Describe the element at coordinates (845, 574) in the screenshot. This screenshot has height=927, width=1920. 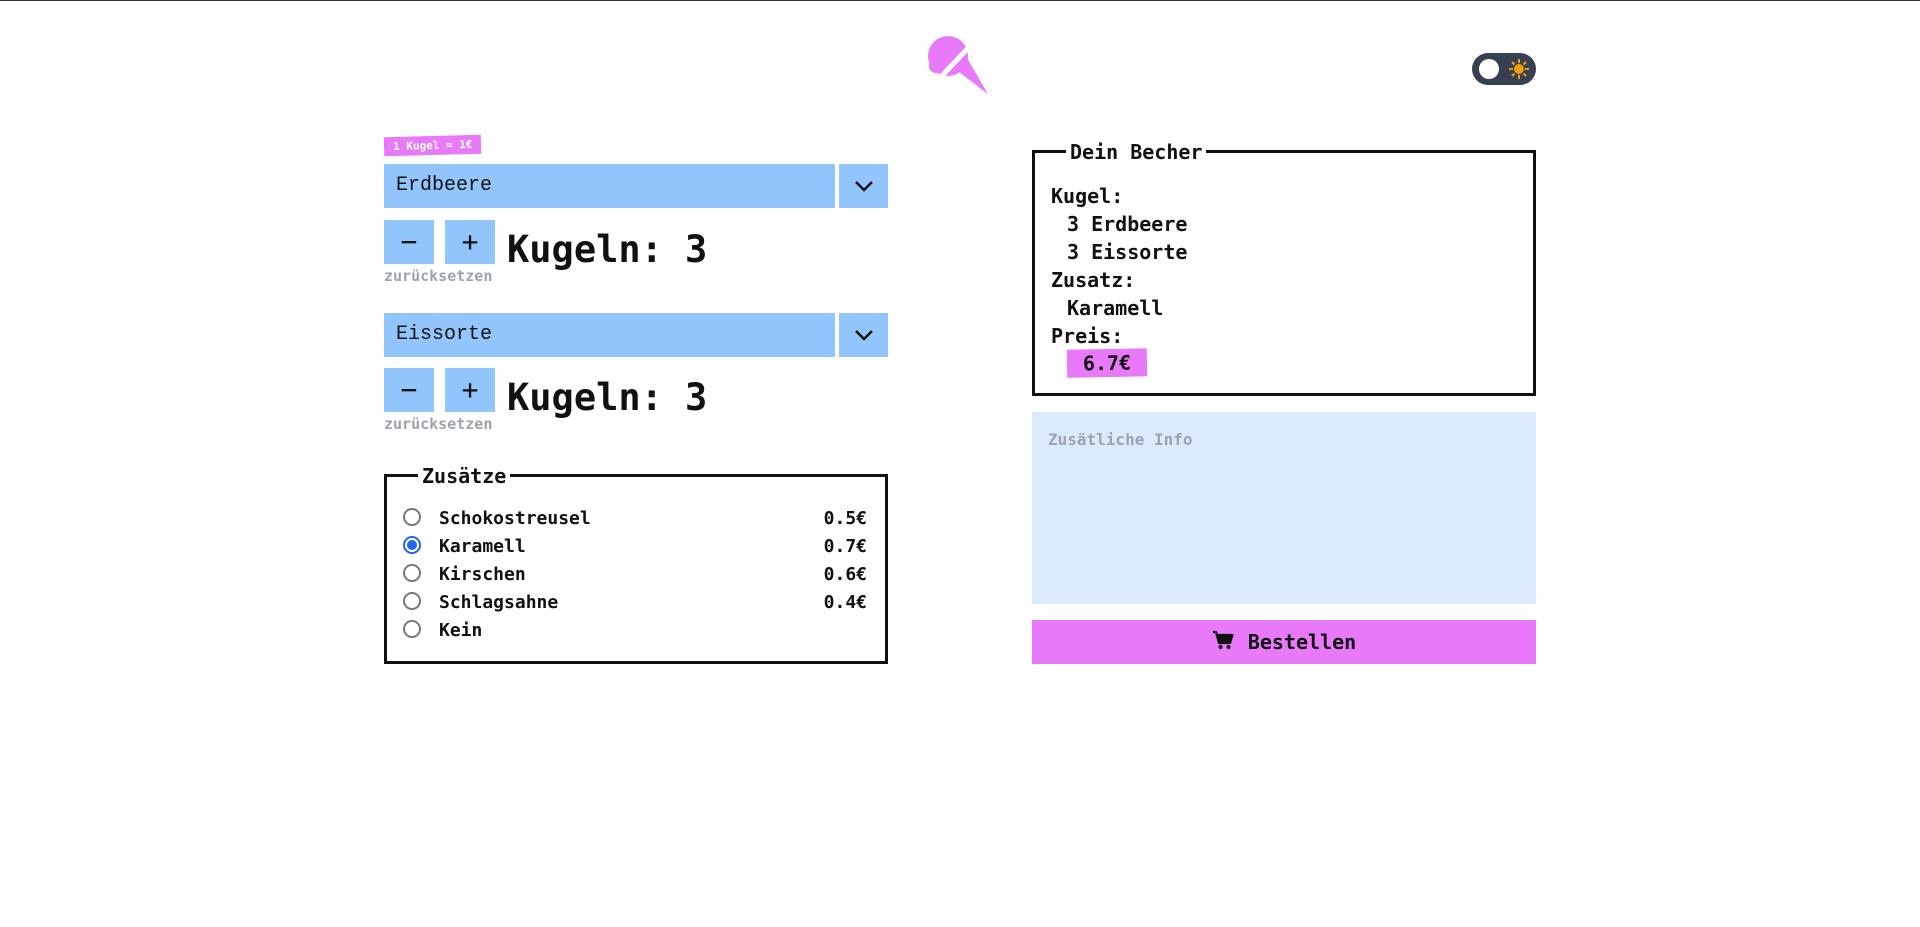
I see `addon-price: 0.6€` at that location.